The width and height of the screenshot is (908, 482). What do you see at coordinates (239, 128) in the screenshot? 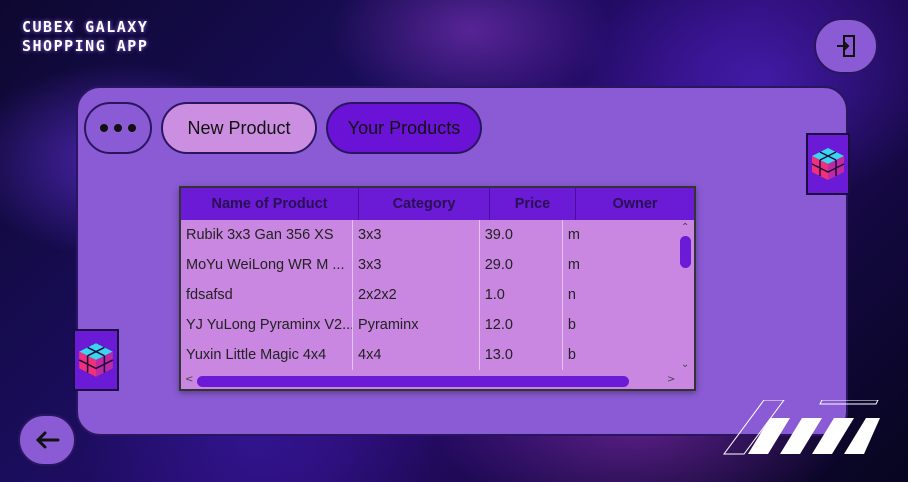
I see `new-product-button: New Product` at bounding box center [239, 128].